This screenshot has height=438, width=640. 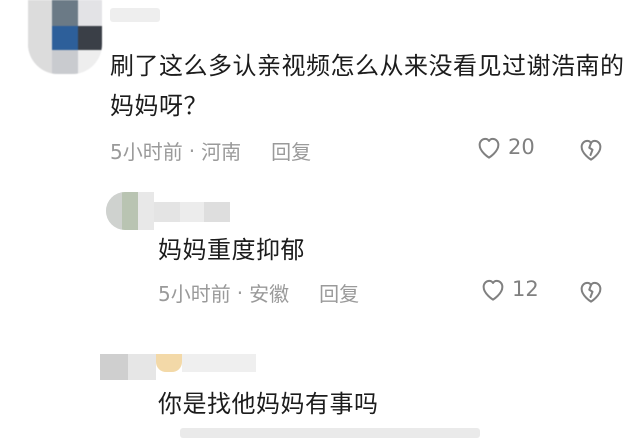 I want to click on comment-text: 妈妈重度抑郁, so click(x=231, y=250).